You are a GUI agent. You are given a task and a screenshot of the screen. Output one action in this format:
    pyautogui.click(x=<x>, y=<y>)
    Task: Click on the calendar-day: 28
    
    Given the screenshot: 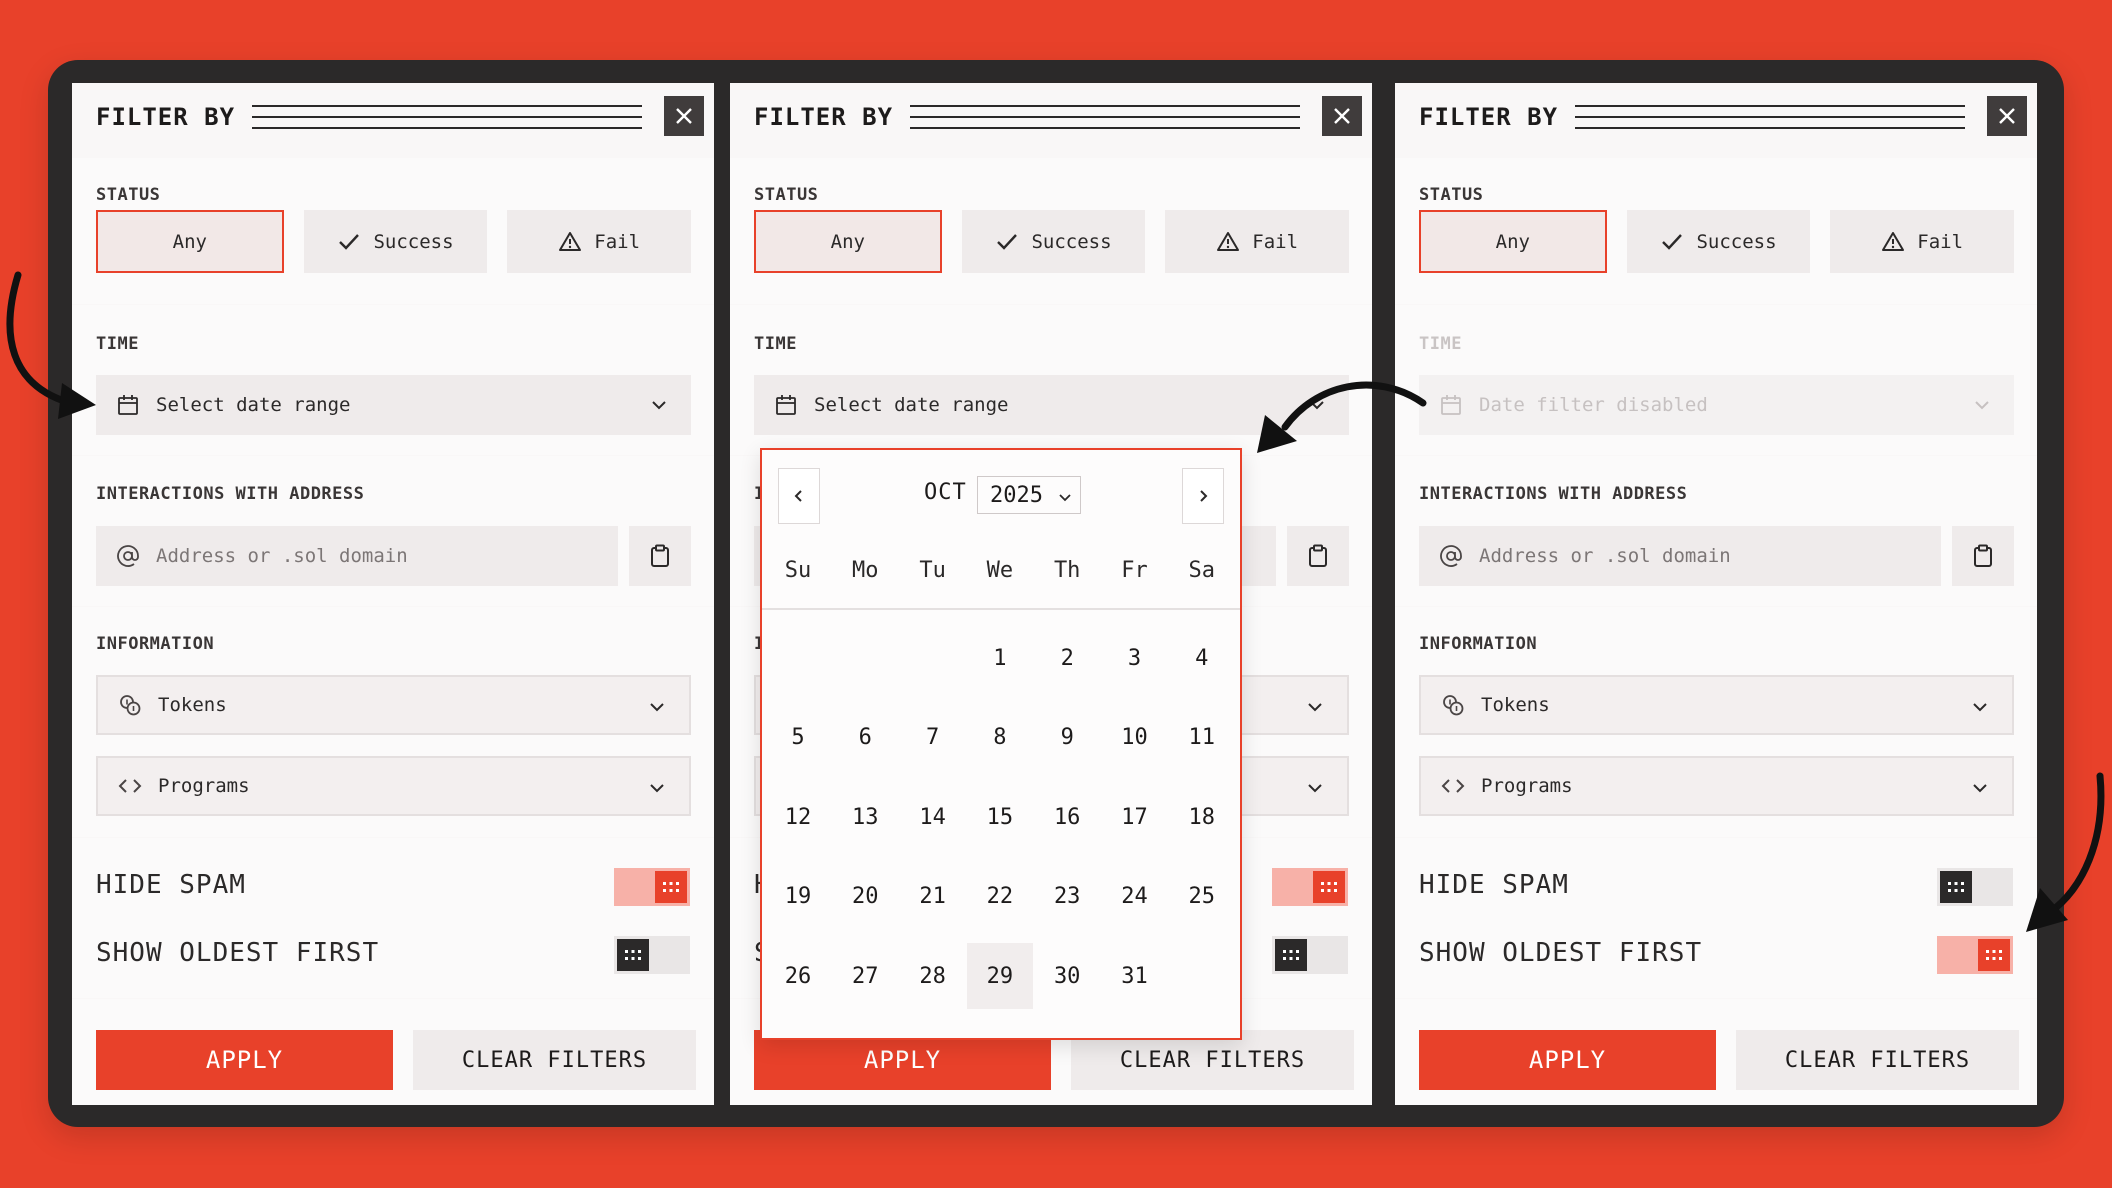 What is the action you would take?
    pyautogui.click(x=933, y=976)
    